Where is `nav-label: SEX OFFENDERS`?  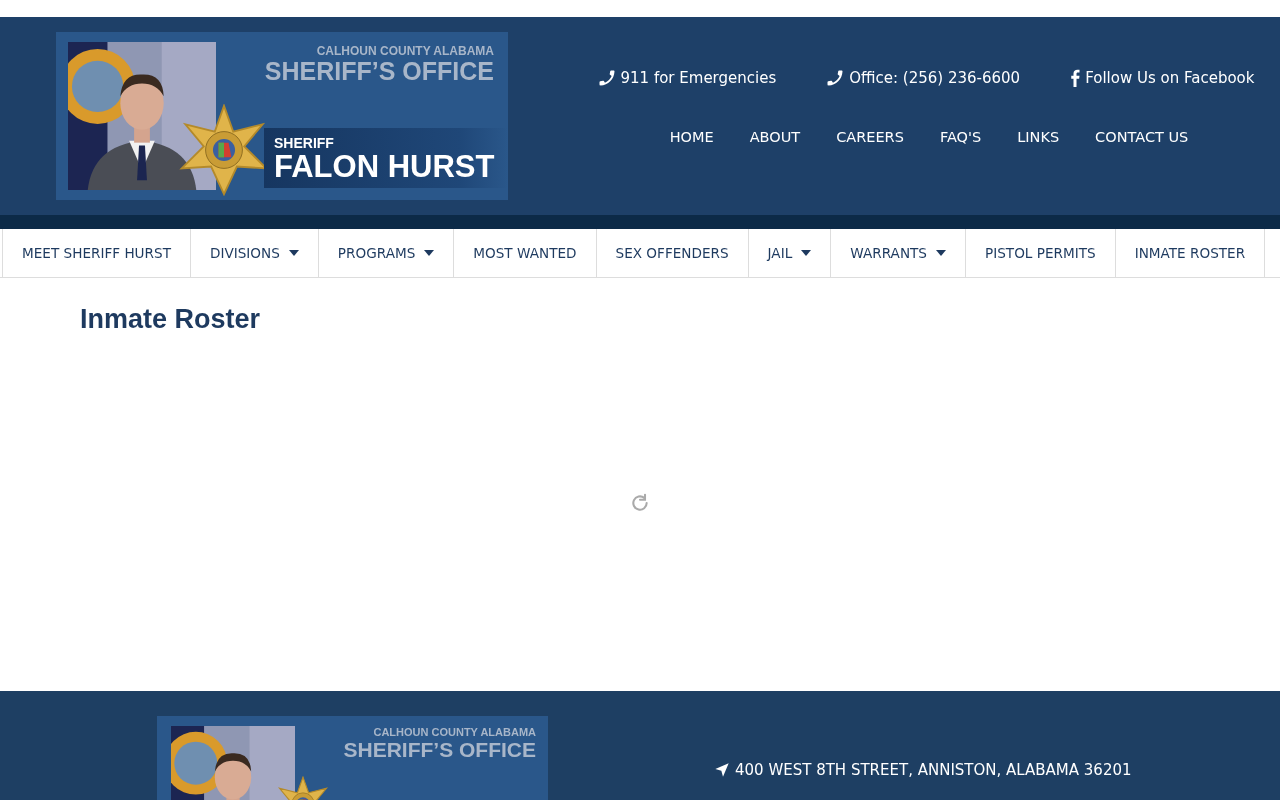 nav-label: SEX OFFENDERS is located at coordinates (672, 253).